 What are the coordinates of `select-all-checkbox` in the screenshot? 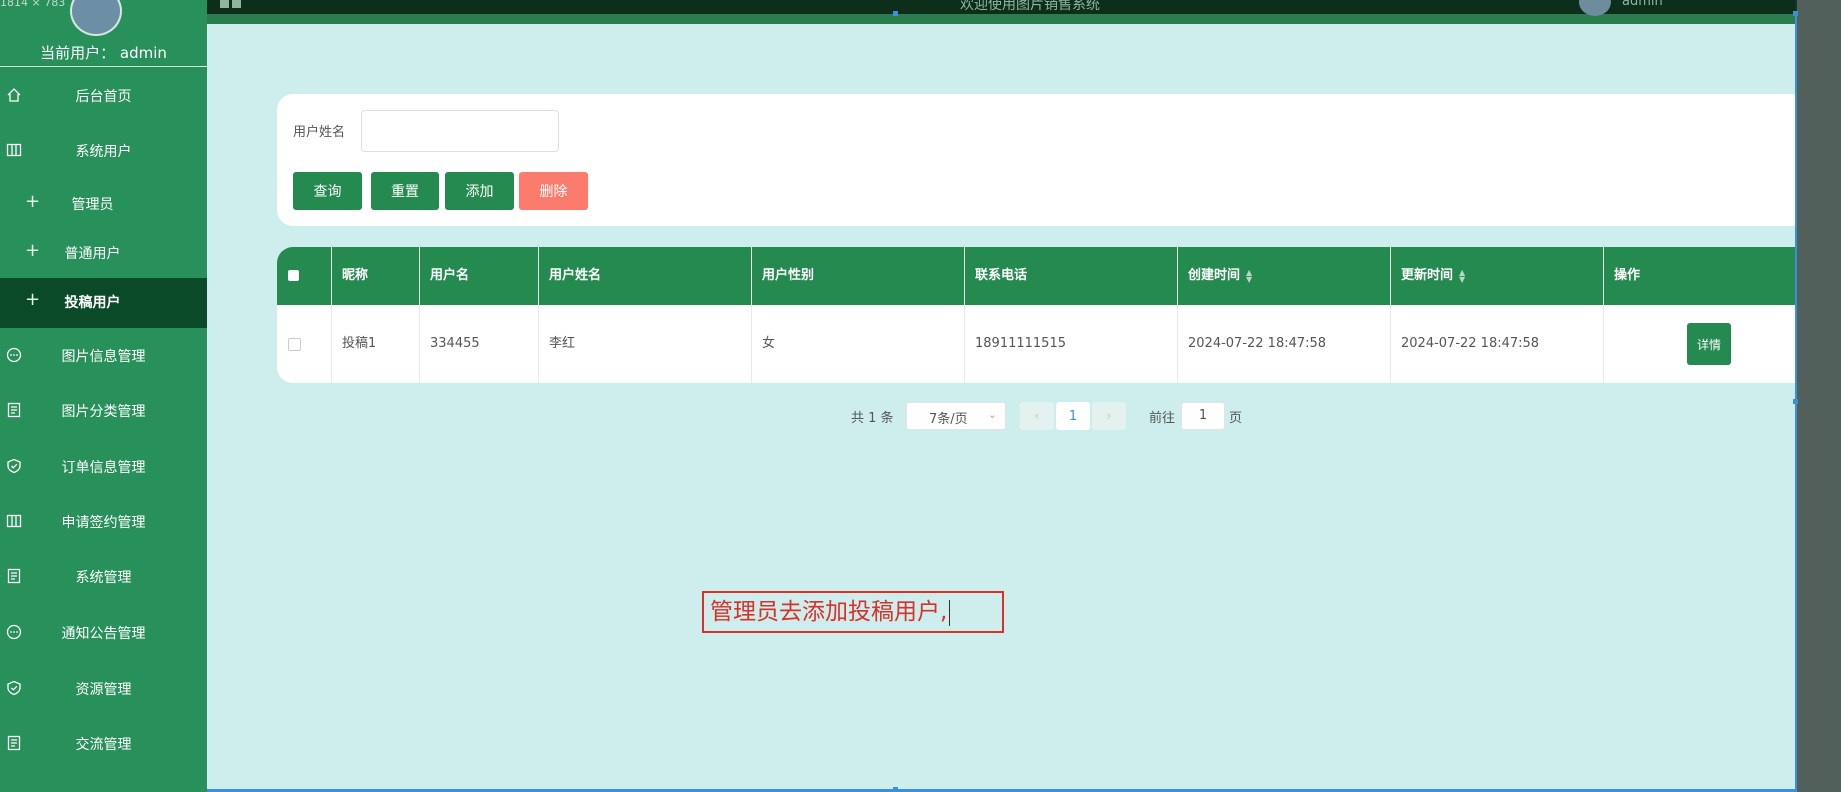 It's located at (293, 275).